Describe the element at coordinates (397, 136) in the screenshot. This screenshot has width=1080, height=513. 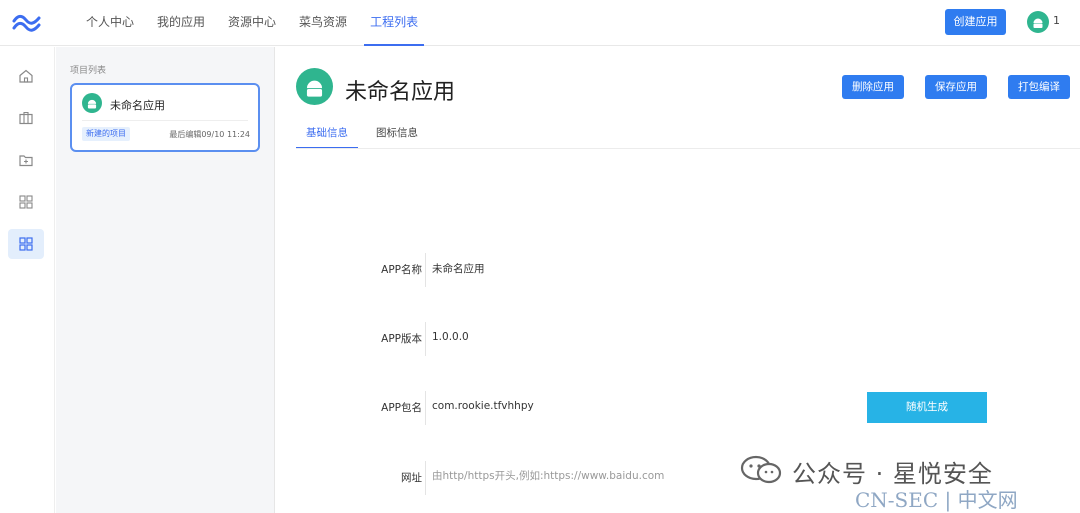
I see `tab-icon-info: 图标信息` at that location.